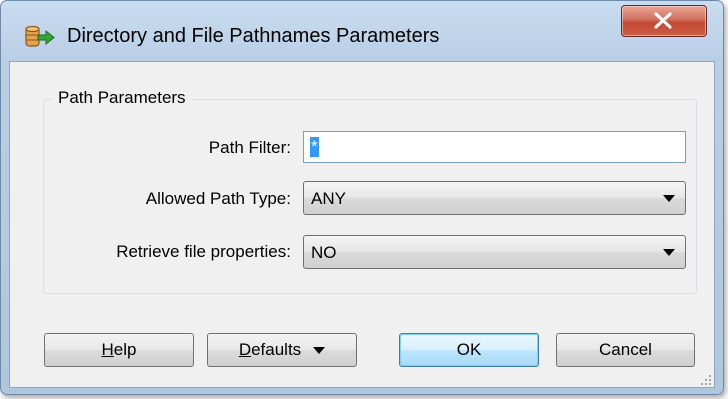  Describe the element at coordinates (245, 349) in the screenshot. I see `defaults-mnemonic: D` at that location.